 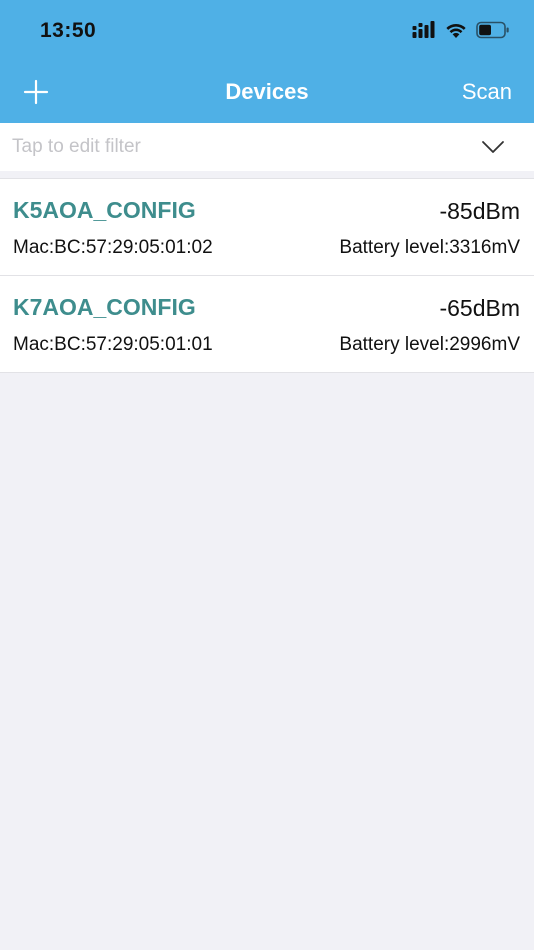 What do you see at coordinates (267, 31) in the screenshot?
I see `status-bar: 13:50` at bounding box center [267, 31].